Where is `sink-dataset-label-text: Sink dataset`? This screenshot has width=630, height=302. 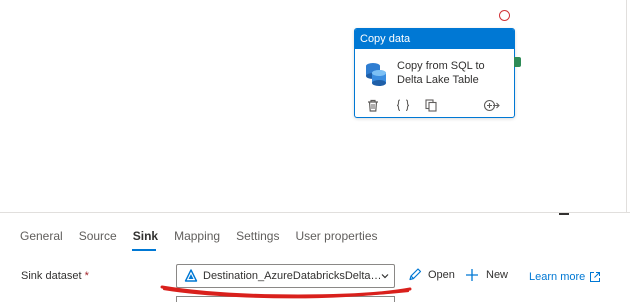
sink-dataset-label-text: Sink dataset is located at coordinates (51, 276).